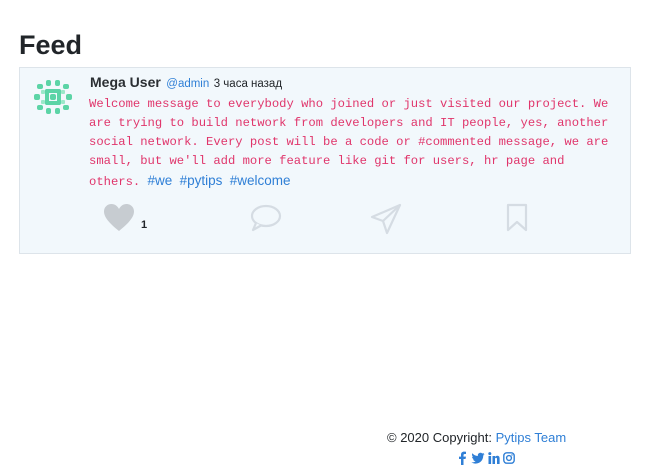 The image size is (652, 468). Describe the element at coordinates (119, 220) in the screenshot. I see `heart-icon` at that location.